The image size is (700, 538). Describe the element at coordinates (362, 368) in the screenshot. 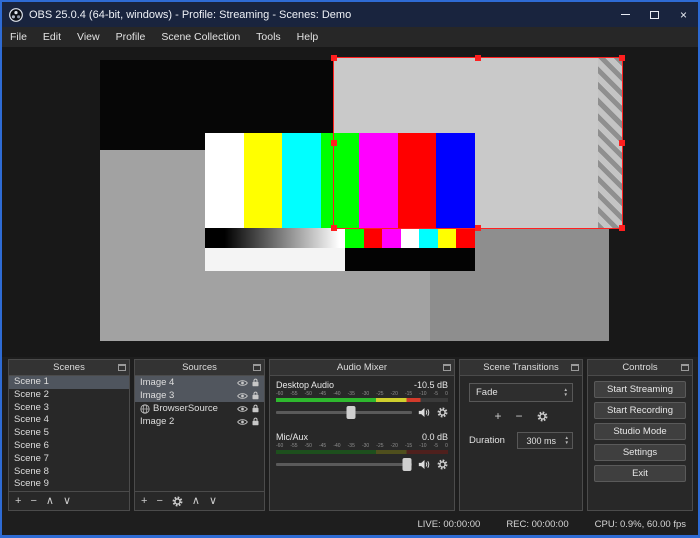

I see `mixer-panel-header: Audio Mixer` at that location.